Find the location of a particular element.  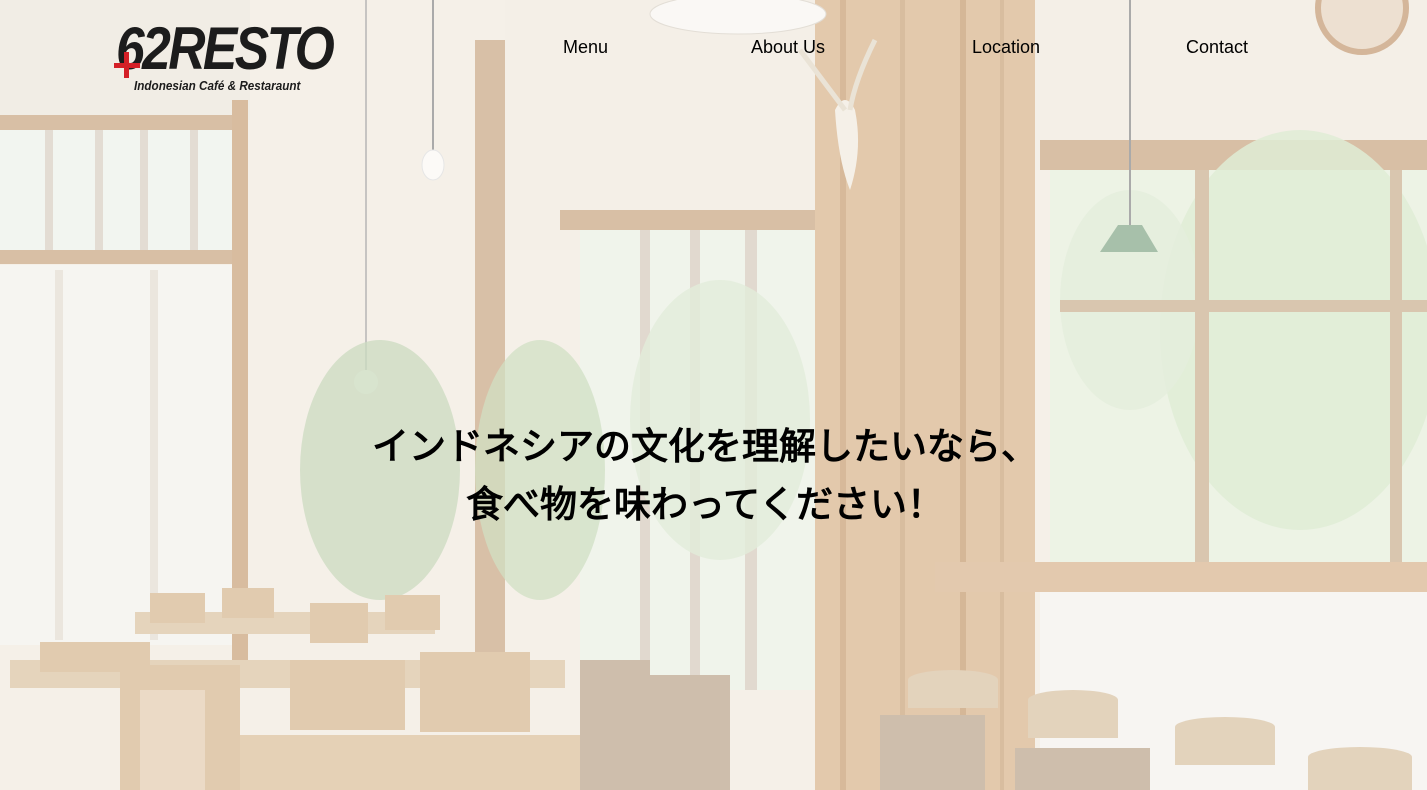

hero-line-1: インドネシアの文化を理解したいなら、 is located at coordinates (705, 446).